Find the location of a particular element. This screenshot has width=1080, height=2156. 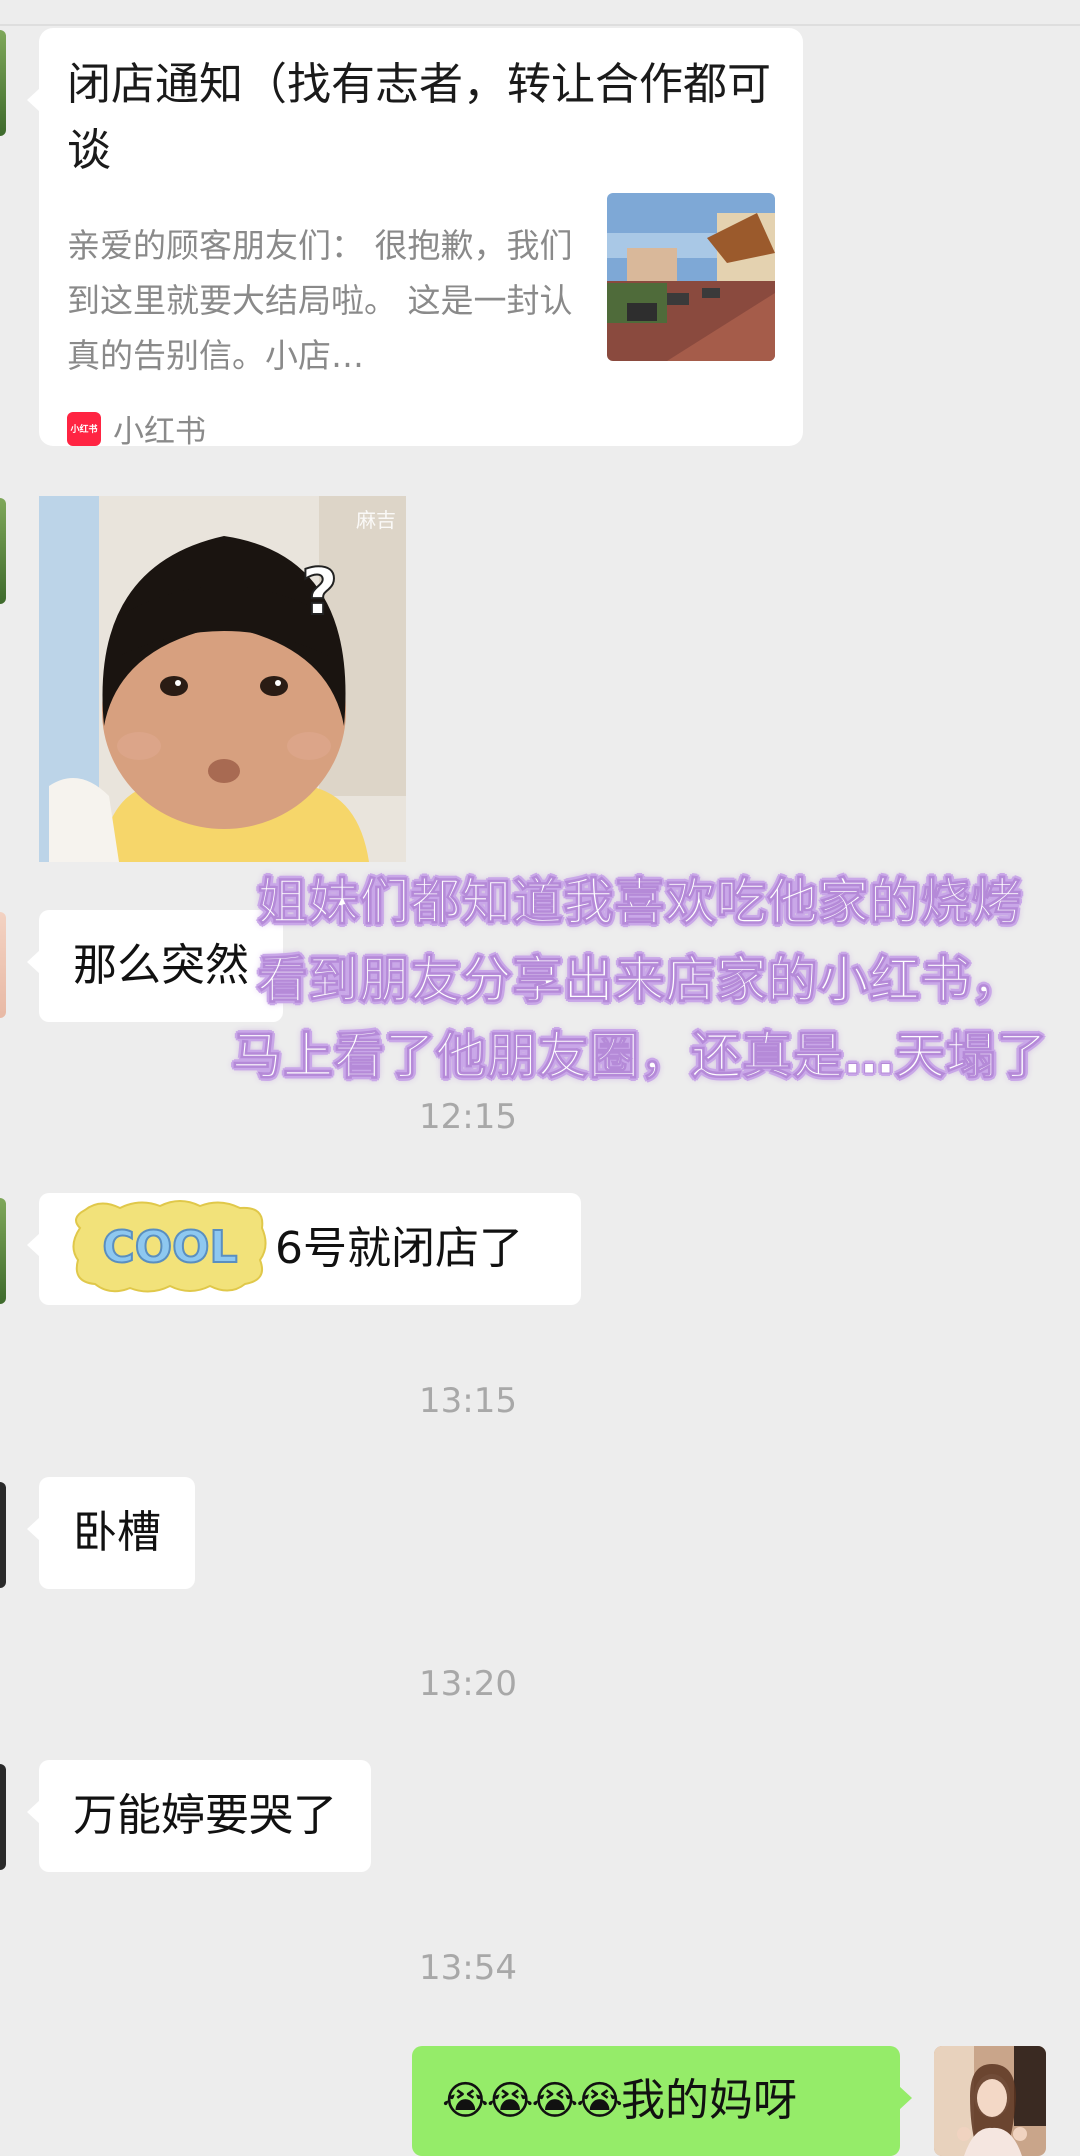

message-bubble: 卧槽 is located at coordinates (111, 1533).